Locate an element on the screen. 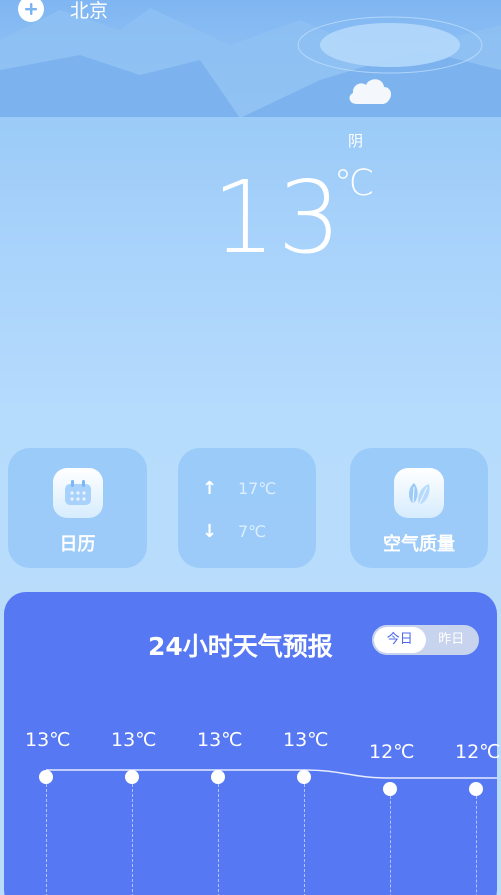 The width and height of the screenshot is (501, 895). add-city-button is located at coordinates (31, 11).